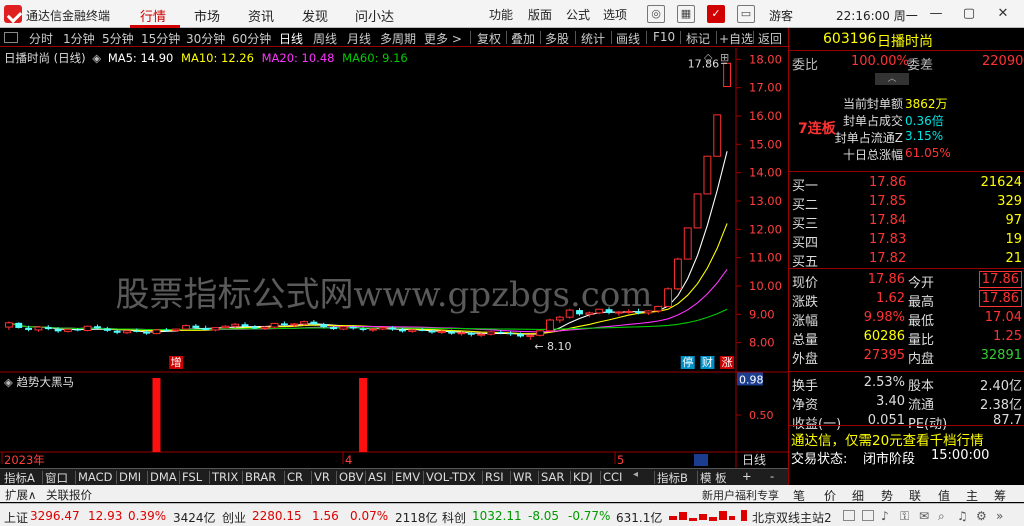 The height and width of the screenshot is (526, 1024). Describe the element at coordinates (906, 203) in the screenshot. I see `orderbook-row: 买二 17.85 329` at that location.